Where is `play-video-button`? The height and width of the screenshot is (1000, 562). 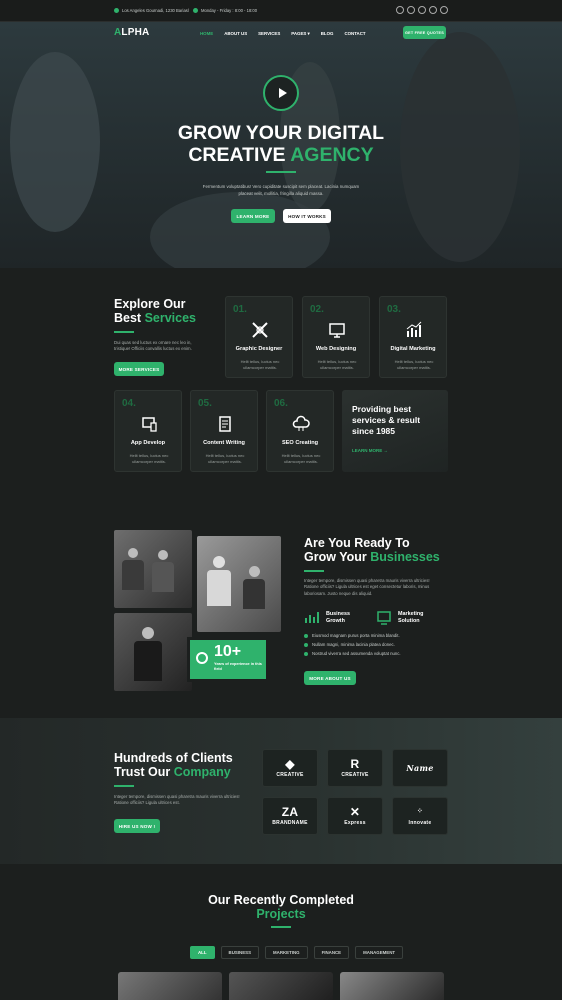
play-video-button is located at coordinates (281, 93).